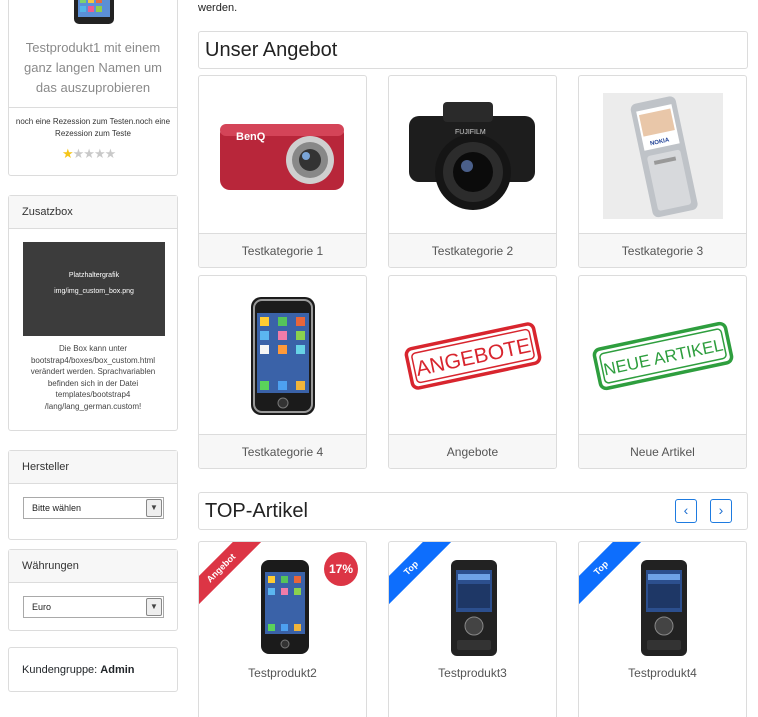 The height and width of the screenshot is (717, 758). Describe the element at coordinates (471, 156) in the screenshot. I see `dslr-camera-icon: FUJIFILM` at that location.